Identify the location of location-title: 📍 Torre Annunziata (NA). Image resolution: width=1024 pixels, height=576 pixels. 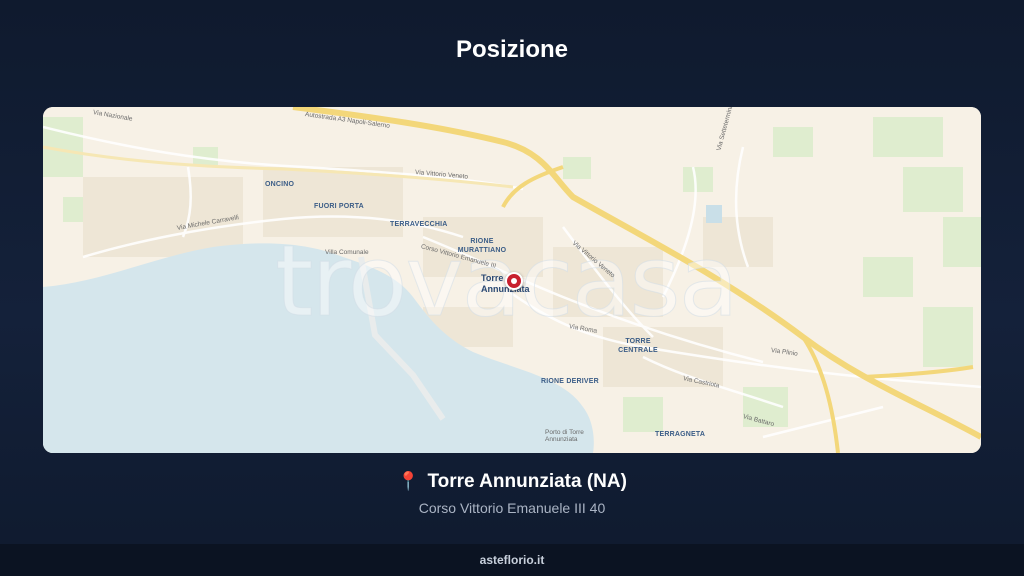
(512, 482).